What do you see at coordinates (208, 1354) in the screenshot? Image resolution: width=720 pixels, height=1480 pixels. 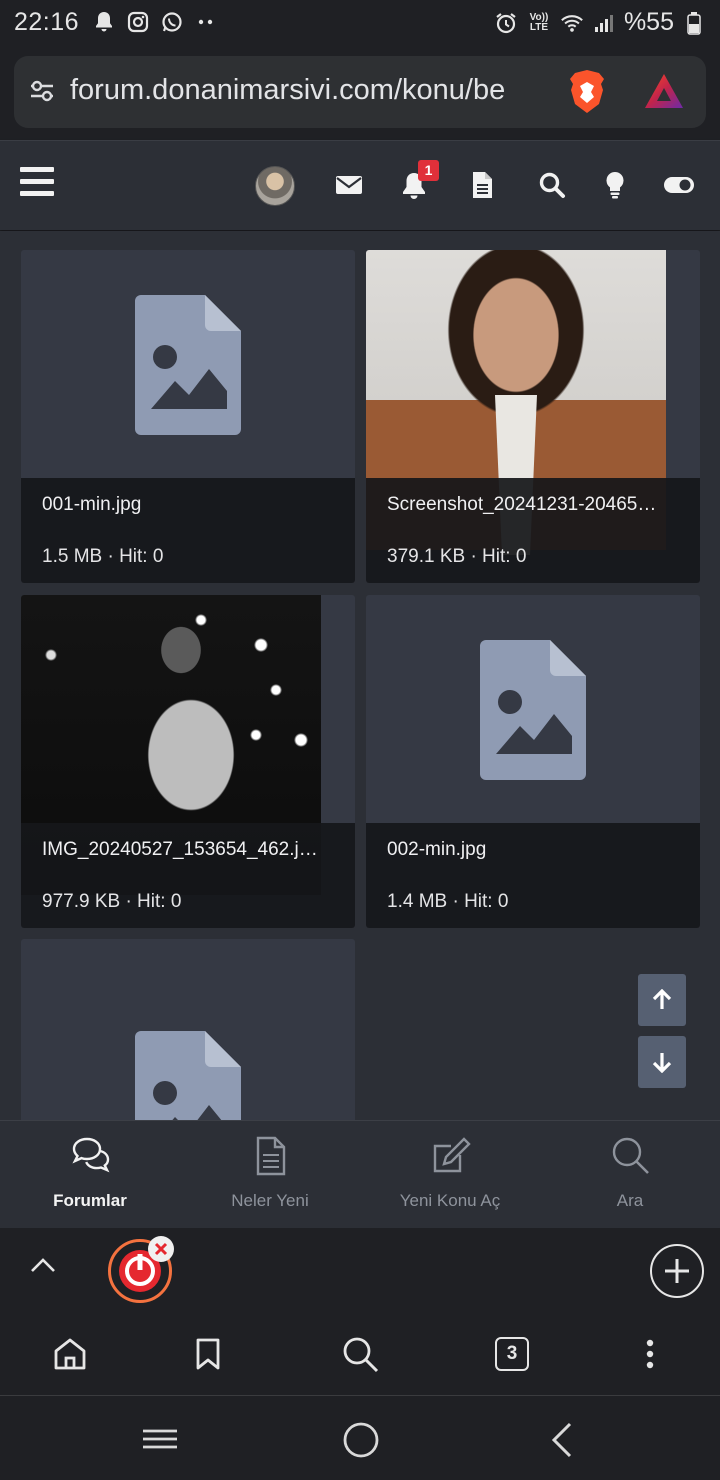 I see `bookmark-icon` at bounding box center [208, 1354].